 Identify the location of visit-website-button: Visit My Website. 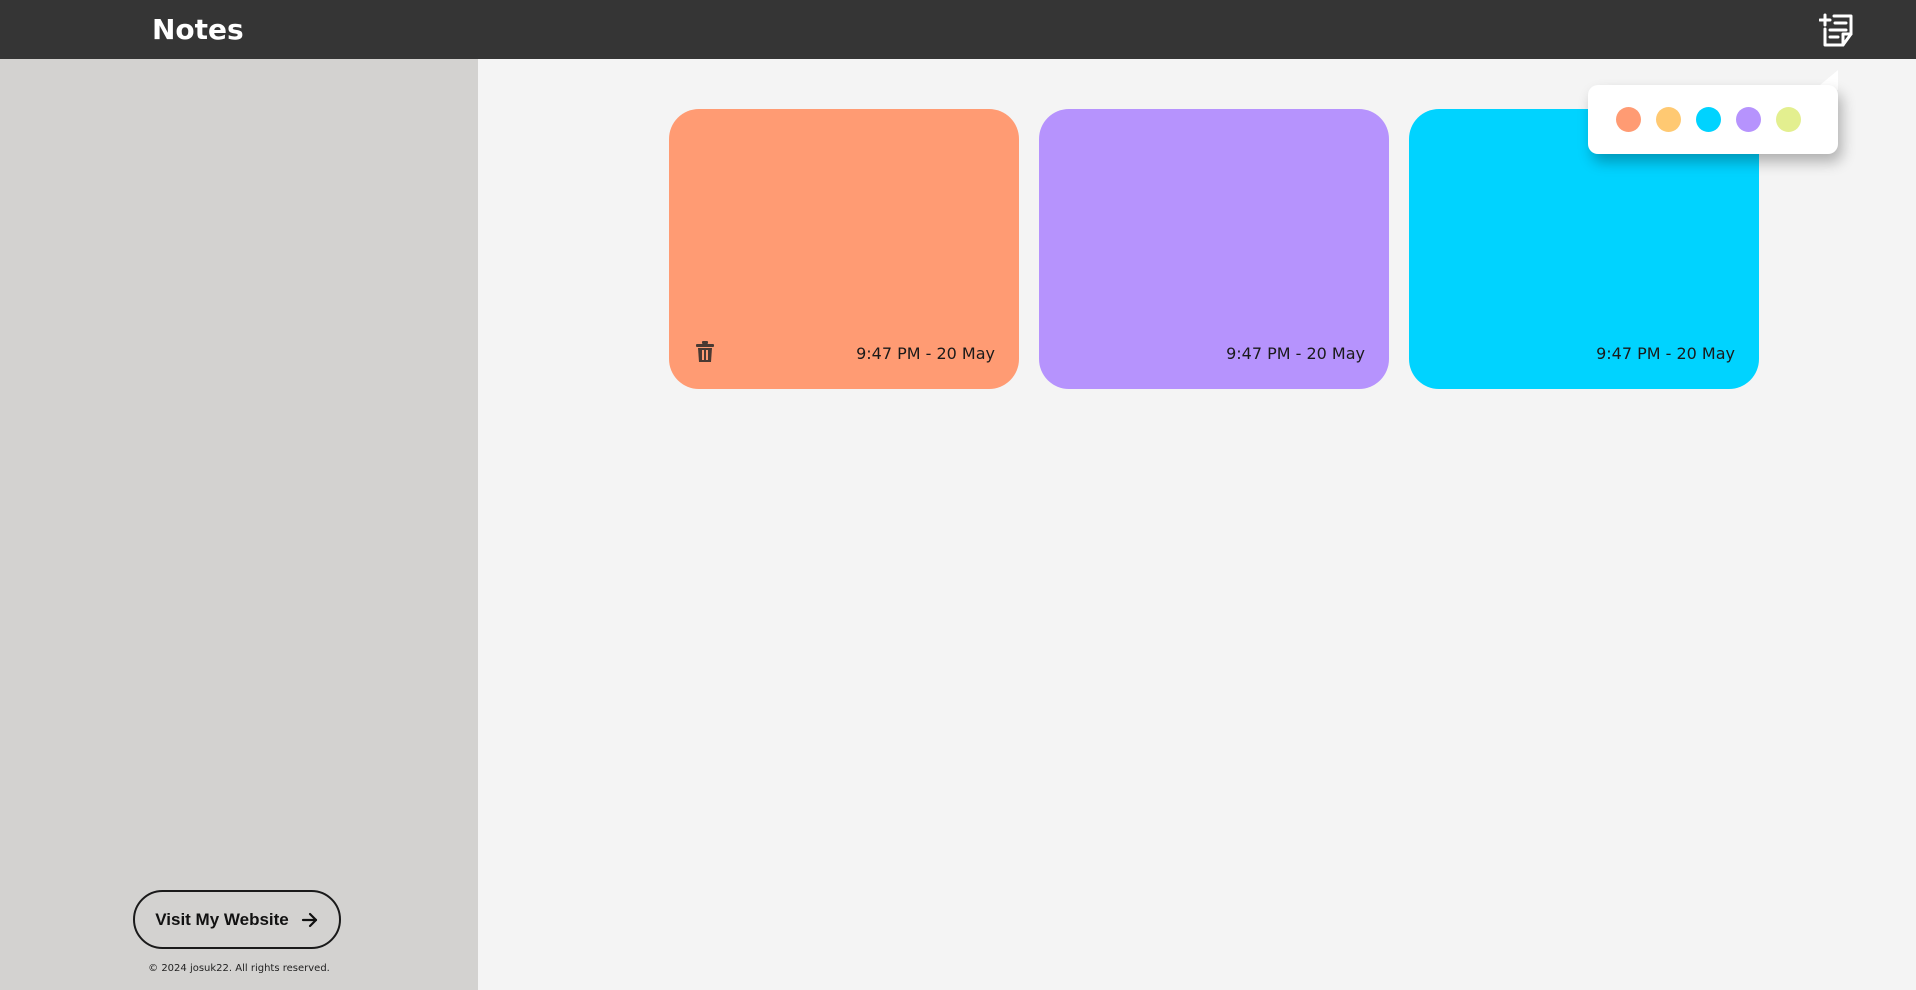
(237, 919).